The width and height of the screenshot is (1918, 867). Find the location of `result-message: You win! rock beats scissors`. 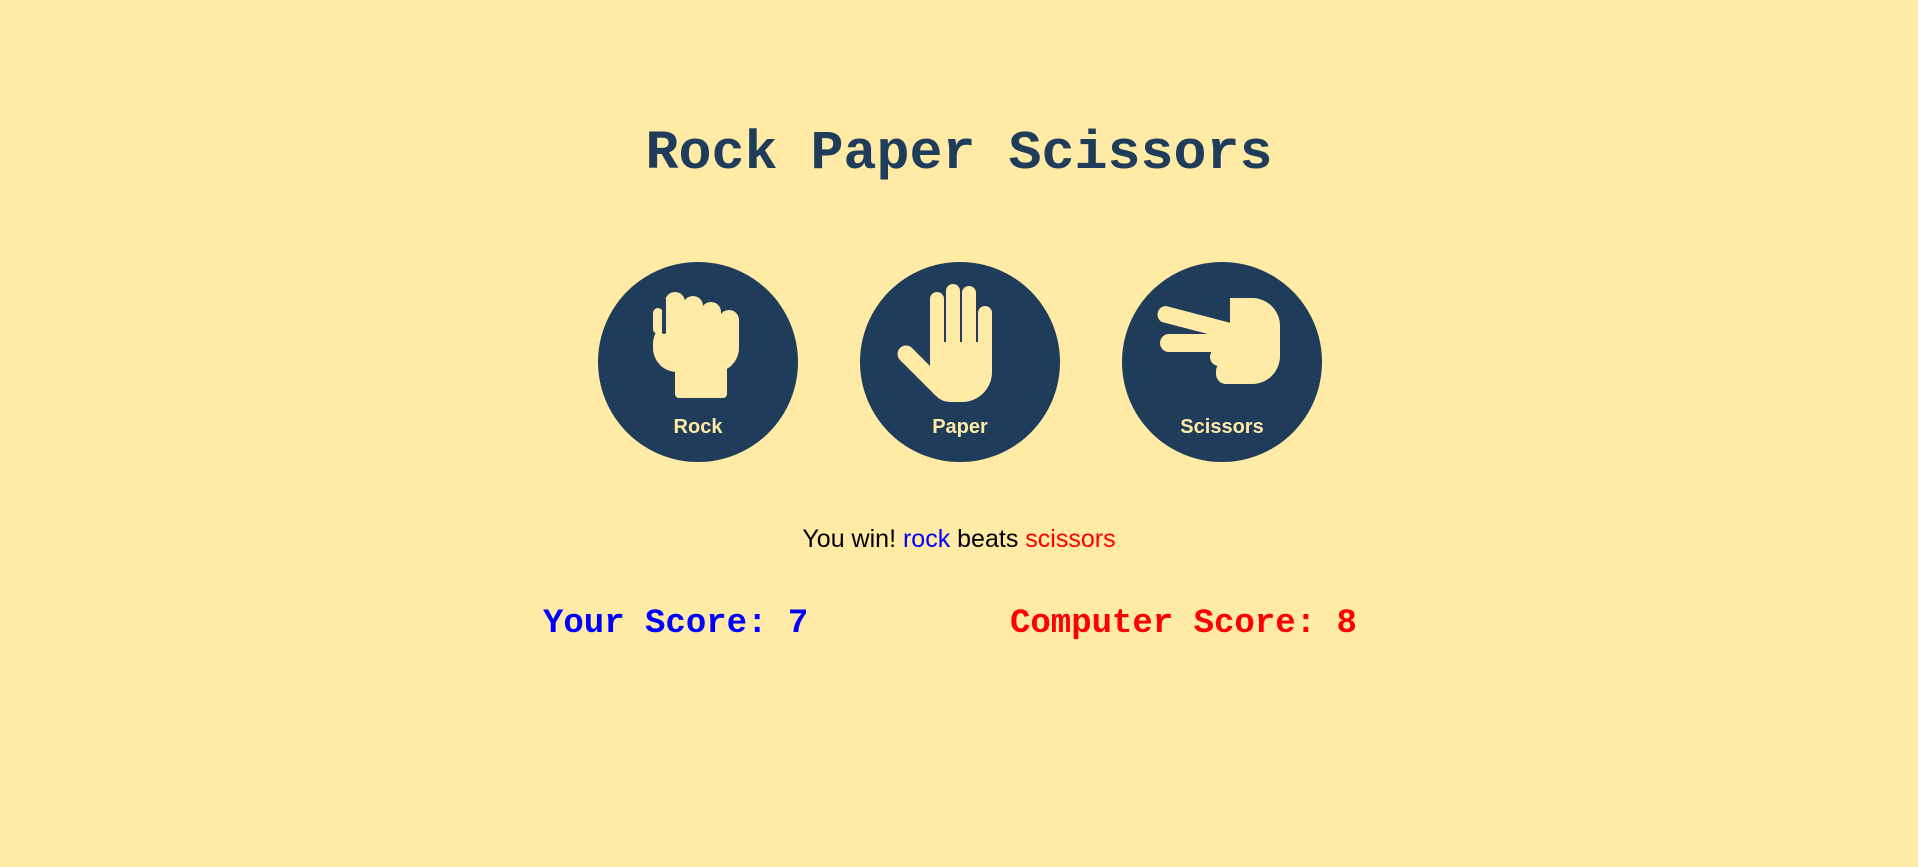

result-message: You win! rock beats scissors is located at coordinates (959, 539).